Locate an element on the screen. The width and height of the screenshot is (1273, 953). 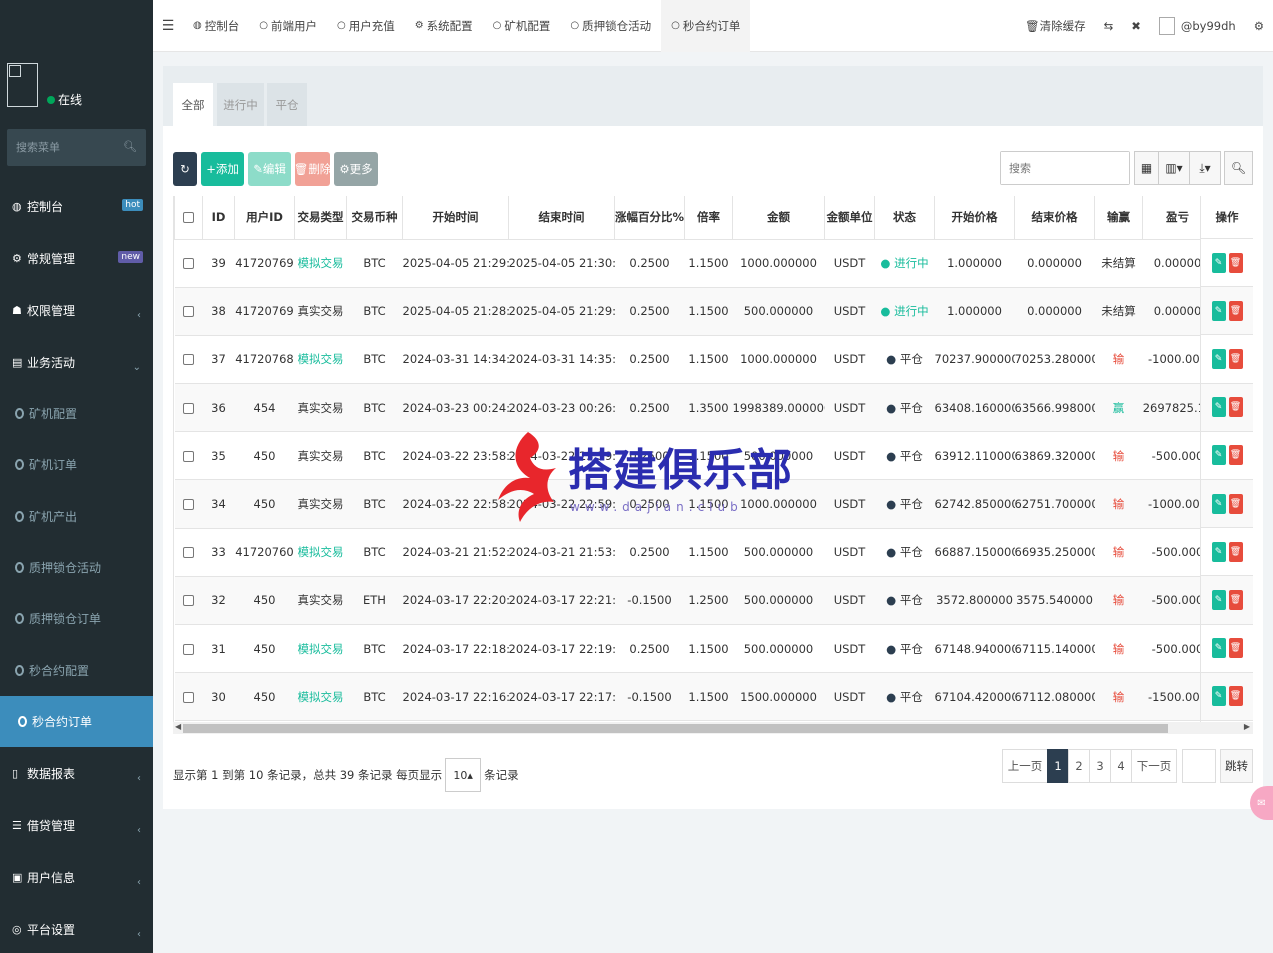
sidebar-item-business: ▤ 业务活动 ⌄ is located at coordinates (76, 362).